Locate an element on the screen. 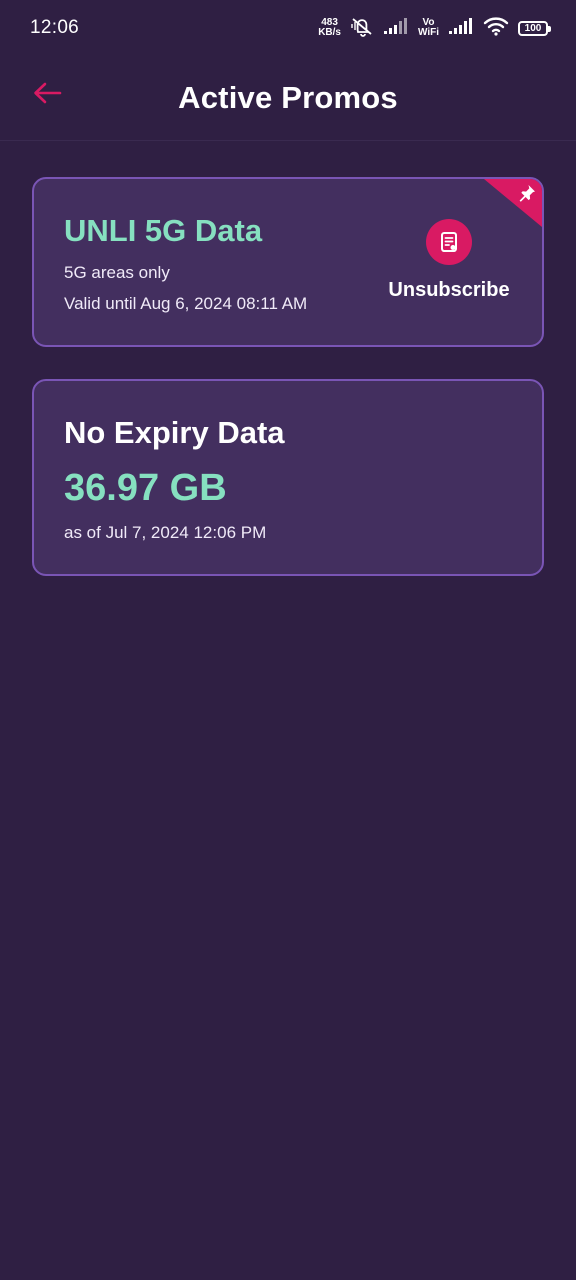  vowifi-indicator: Vo WiFi is located at coordinates (428, 28).